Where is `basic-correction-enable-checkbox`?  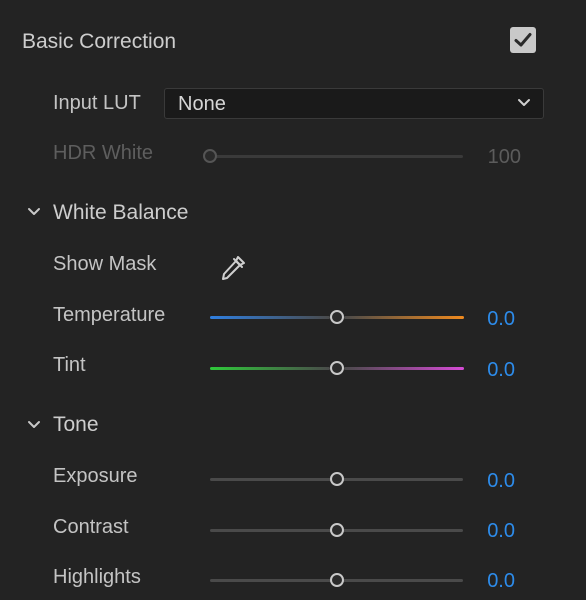 basic-correction-enable-checkbox is located at coordinates (523, 40).